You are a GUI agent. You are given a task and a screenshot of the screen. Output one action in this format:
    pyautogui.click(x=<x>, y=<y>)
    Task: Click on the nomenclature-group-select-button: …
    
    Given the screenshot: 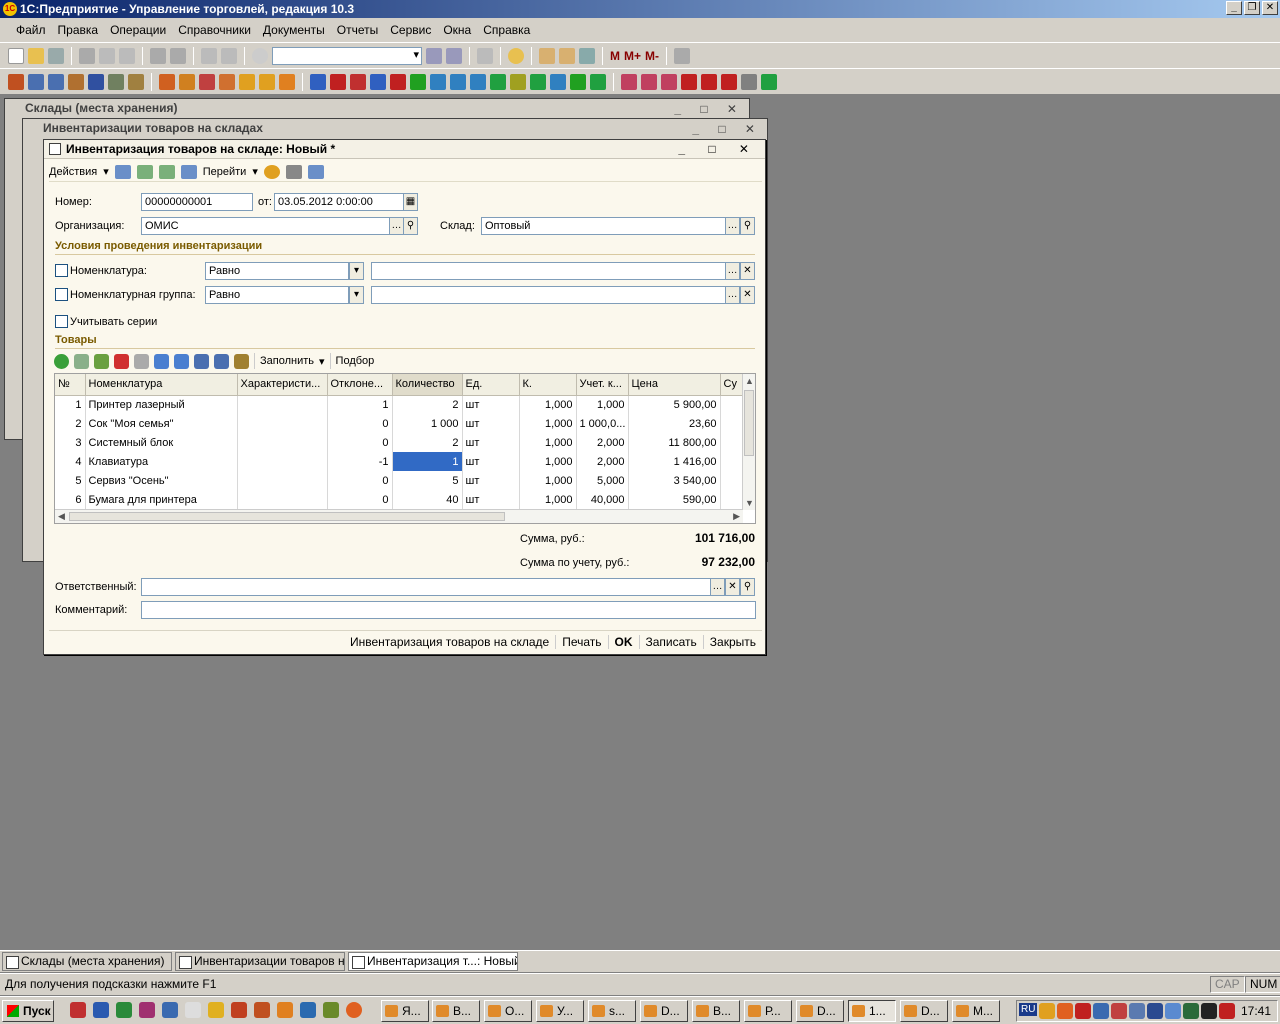 What is the action you would take?
    pyautogui.click(x=732, y=295)
    